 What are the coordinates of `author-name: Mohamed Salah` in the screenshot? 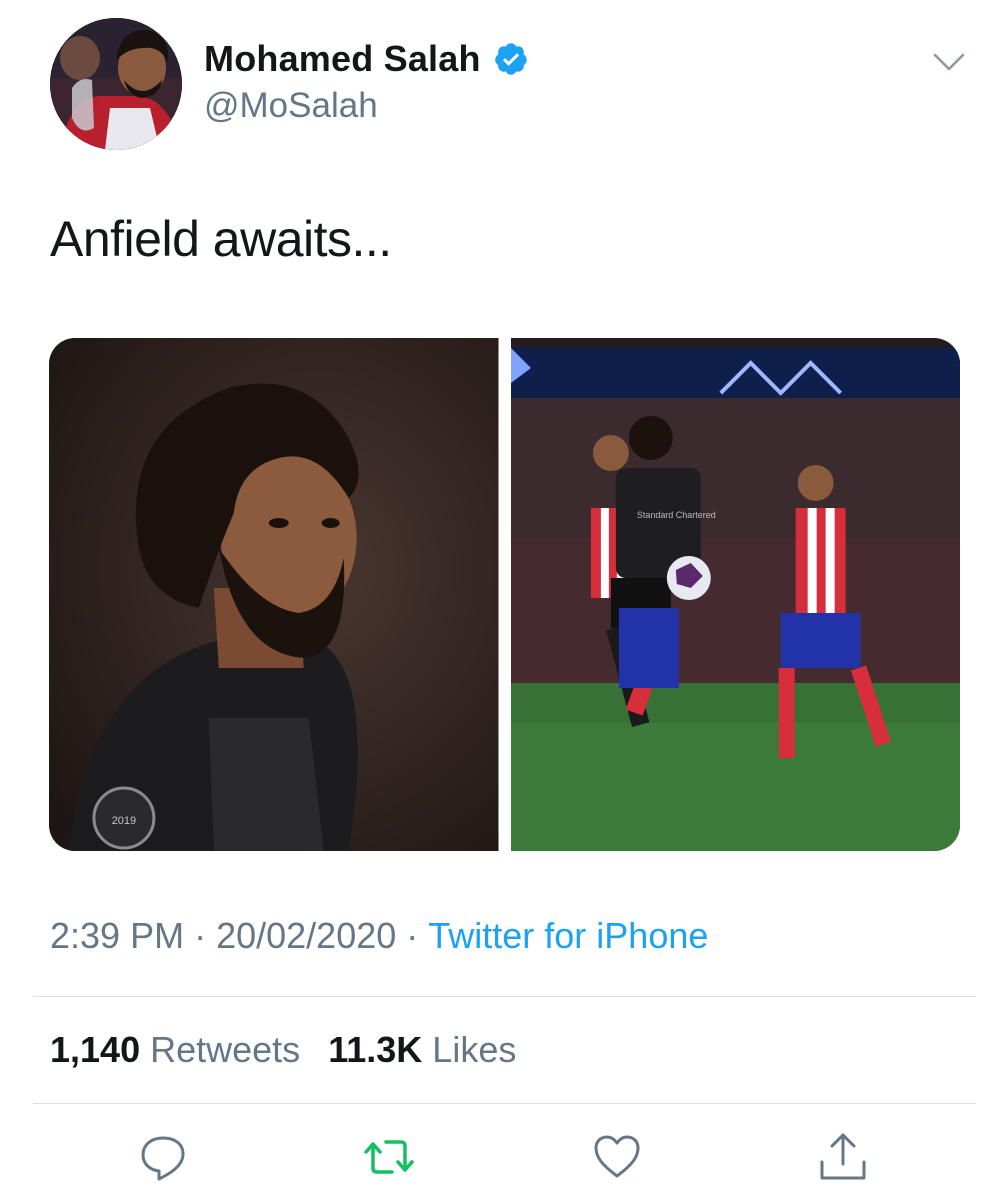 It's located at (342, 59).